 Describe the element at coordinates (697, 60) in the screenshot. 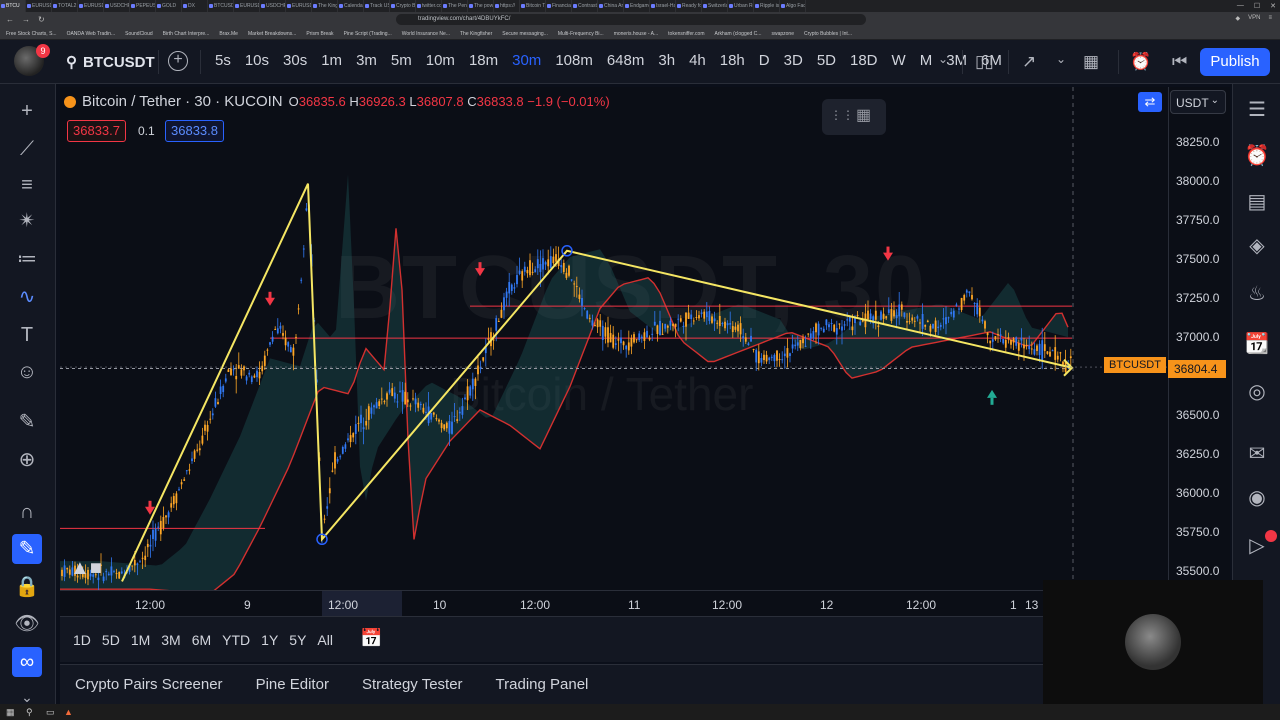

I see `interval-button: 4h` at that location.